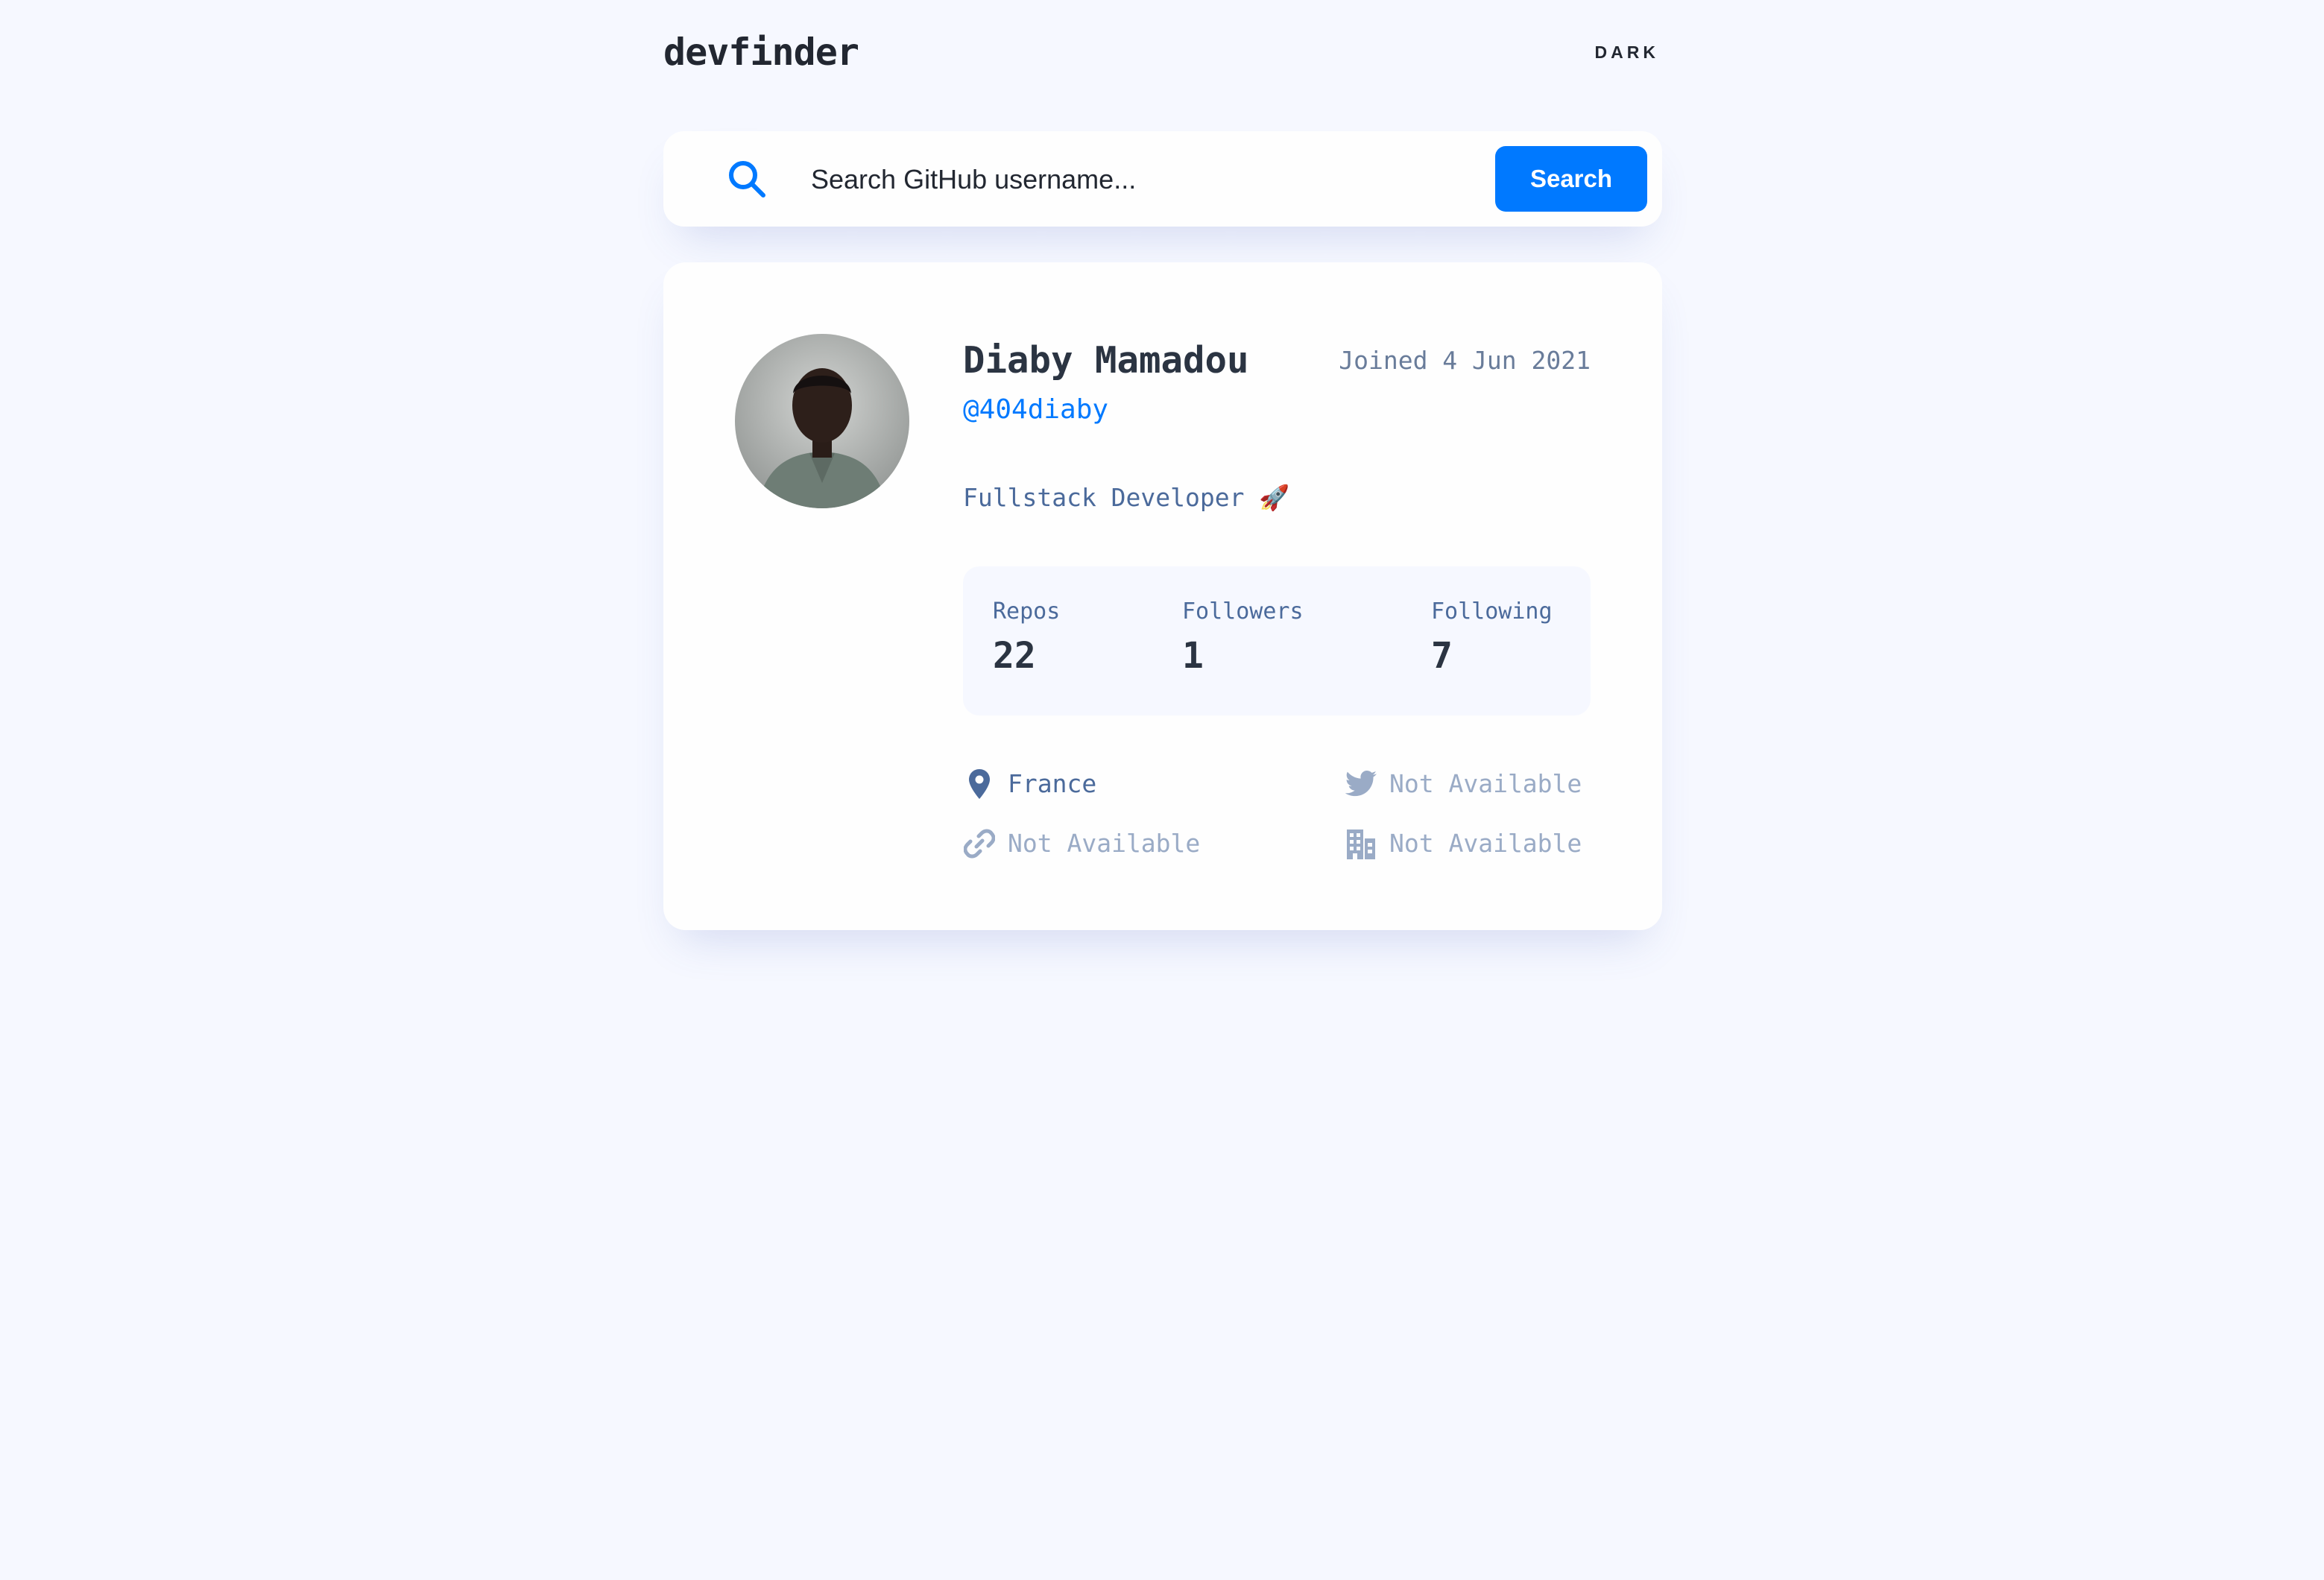 The image size is (2324, 1580). What do you see at coordinates (1035, 410) in the screenshot?
I see `profile-login-link: @404diaby` at bounding box center [1035, 410].